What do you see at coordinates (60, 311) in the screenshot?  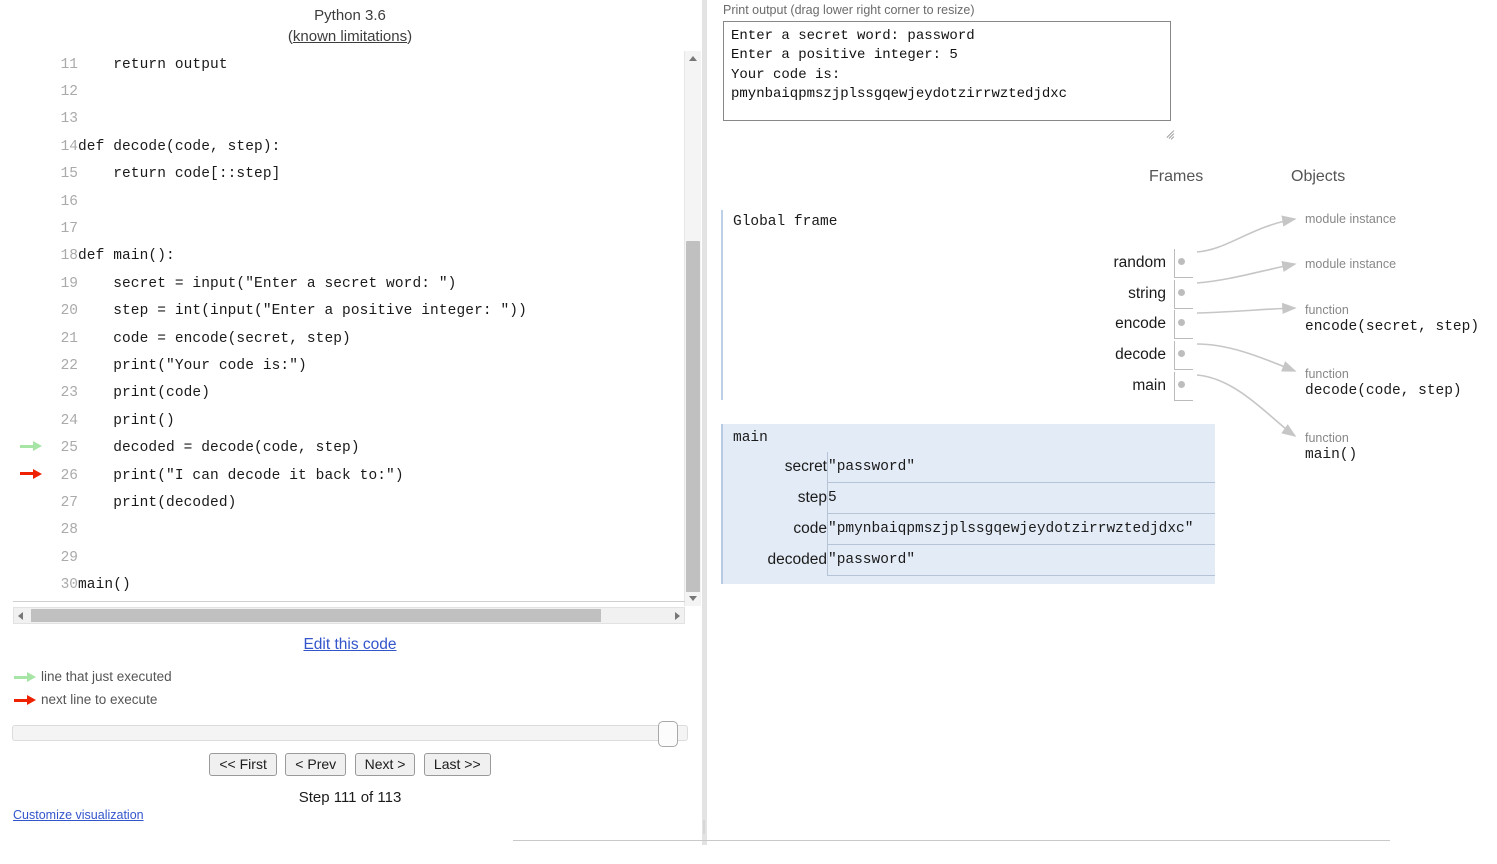 I see `line-number: 20` at bounding box center [60, 311].